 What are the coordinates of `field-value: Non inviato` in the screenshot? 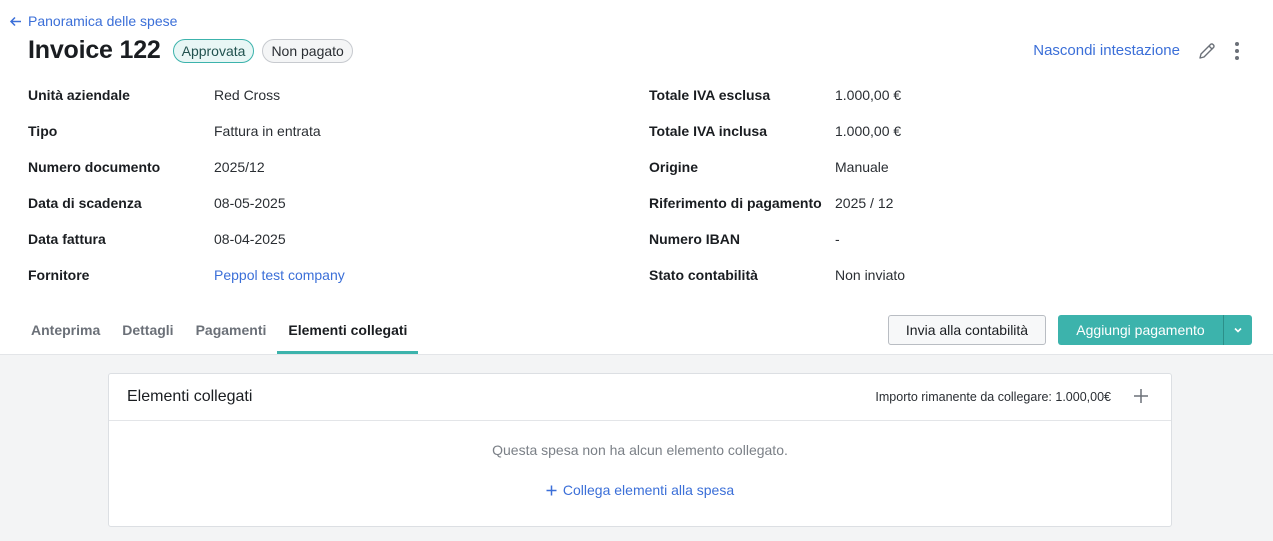 It's located at (870, 275).